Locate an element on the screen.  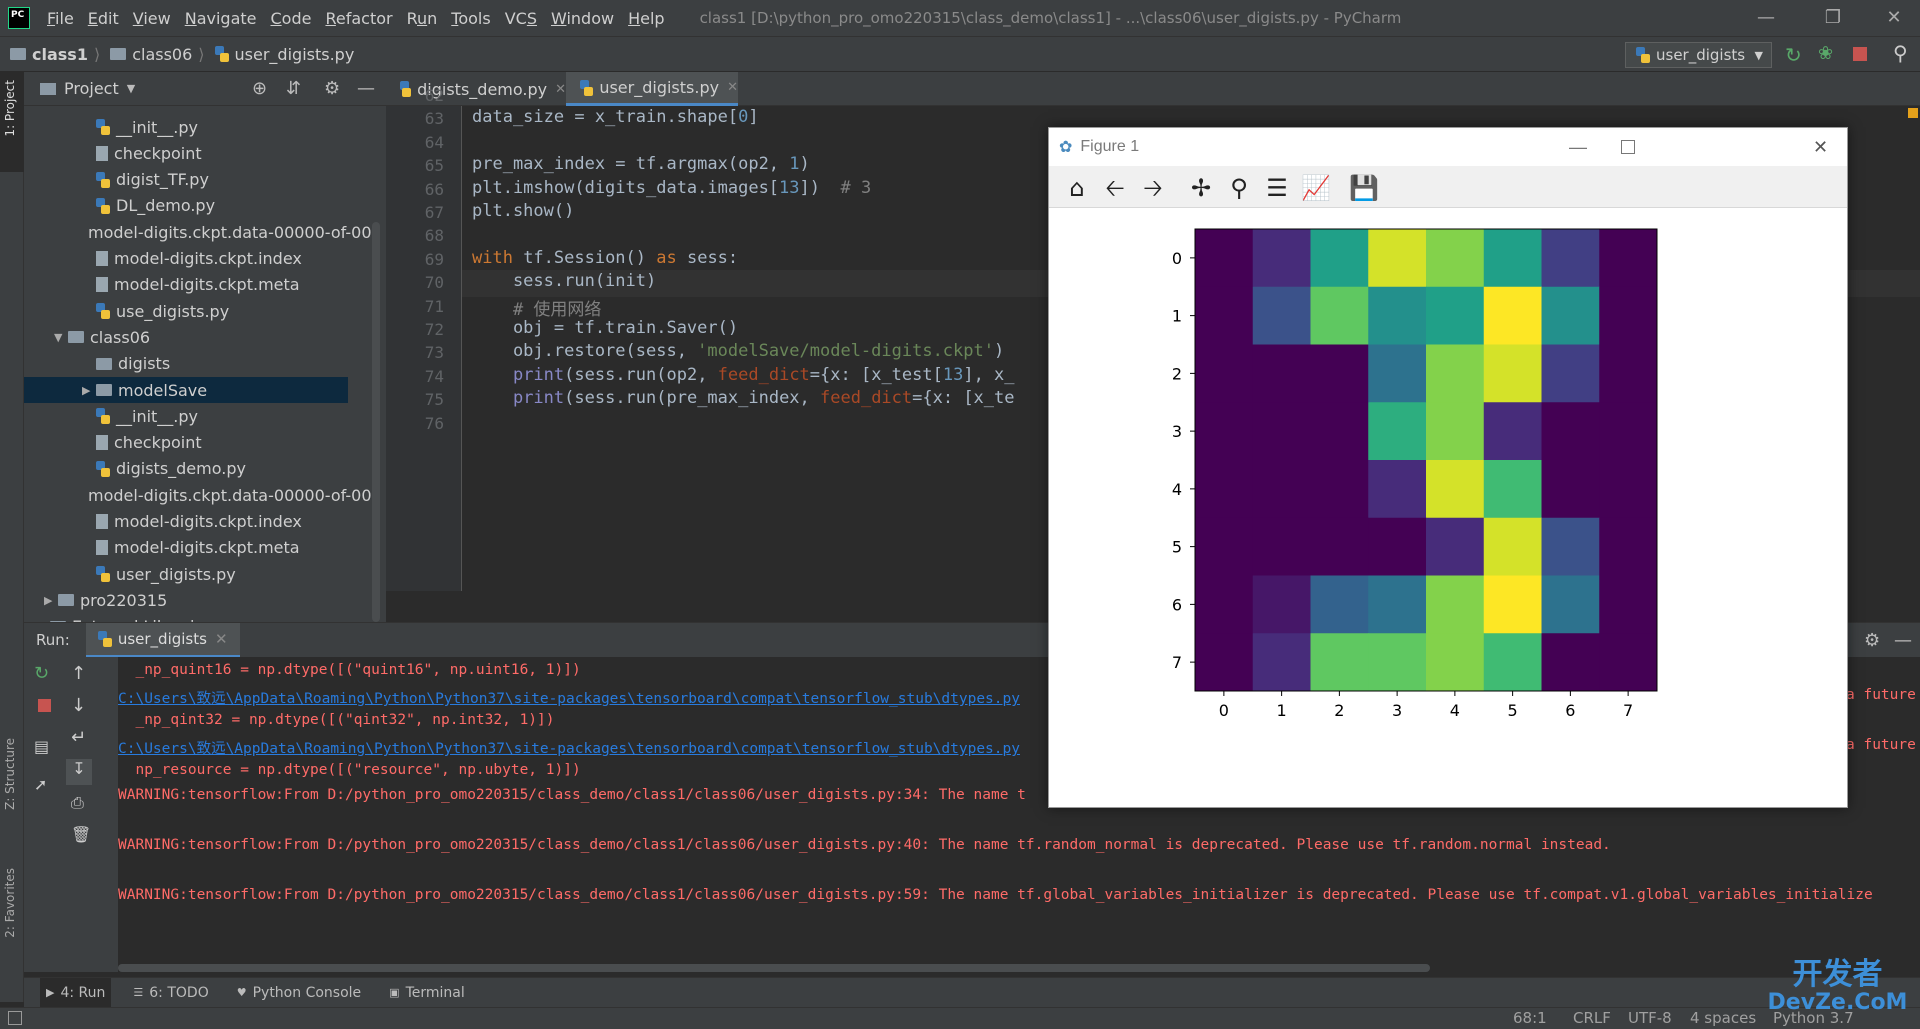
menu-view: View is located at coordinates (152, 18).